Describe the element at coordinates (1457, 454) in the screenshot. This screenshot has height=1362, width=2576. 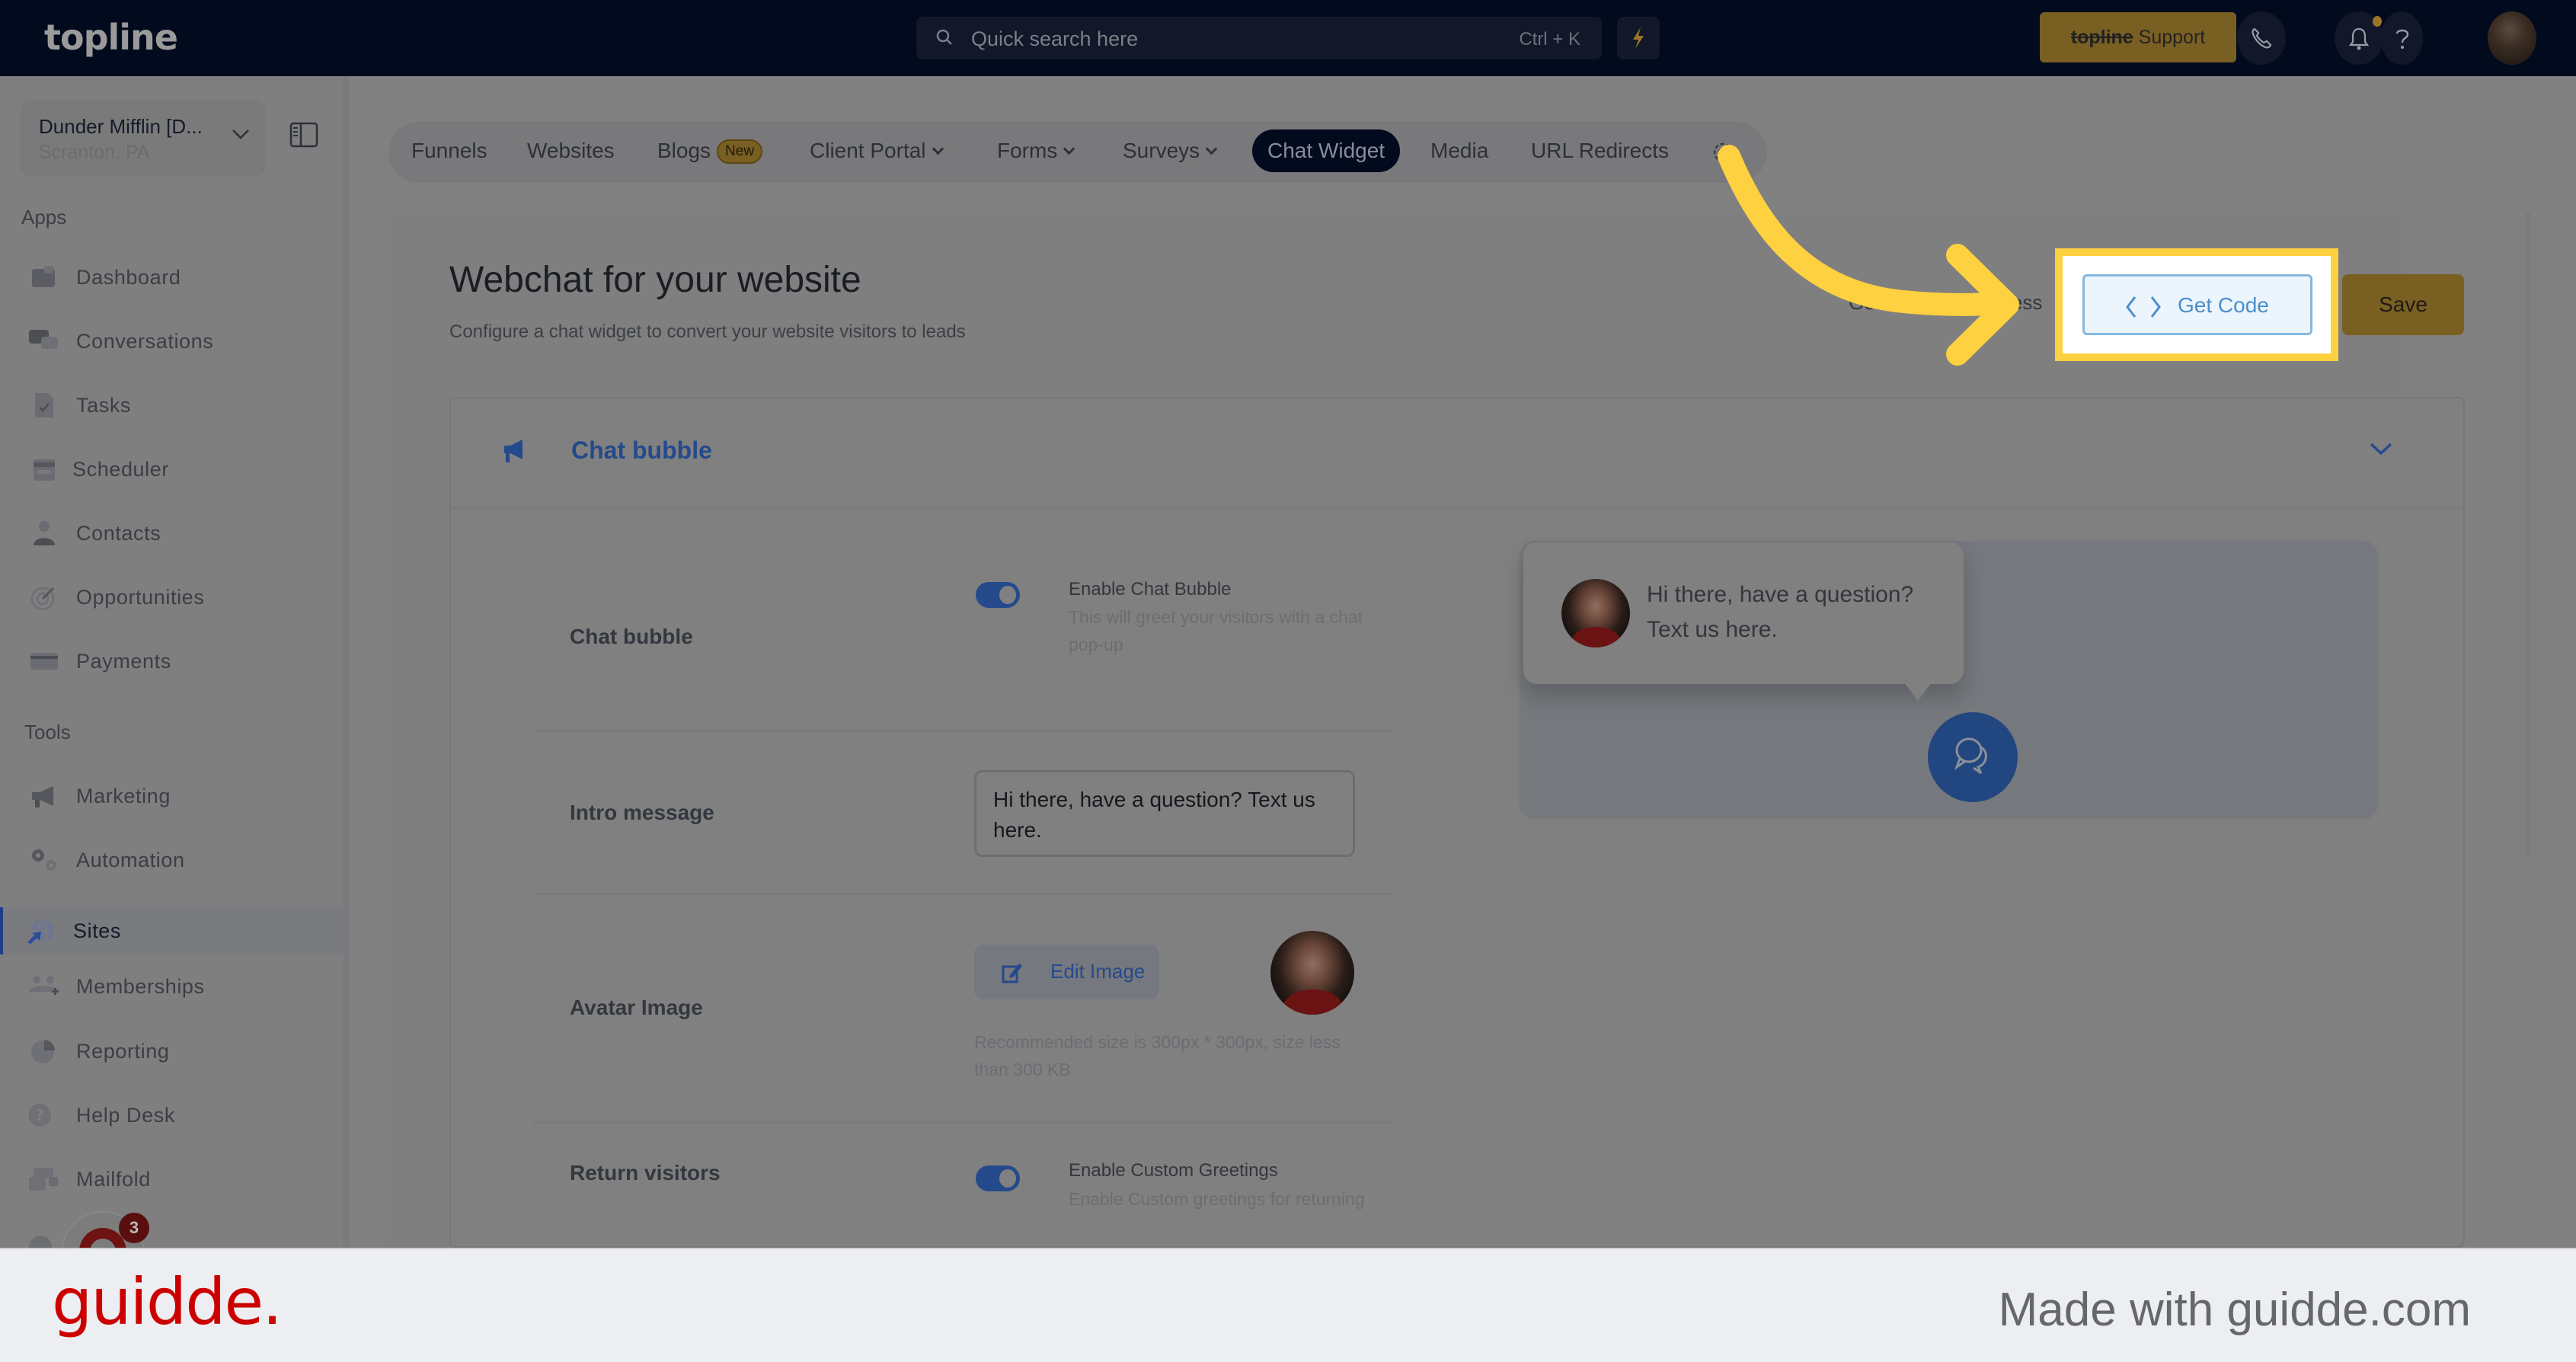
I see `chat-bubble-card-header: Chat bubble` at that location.